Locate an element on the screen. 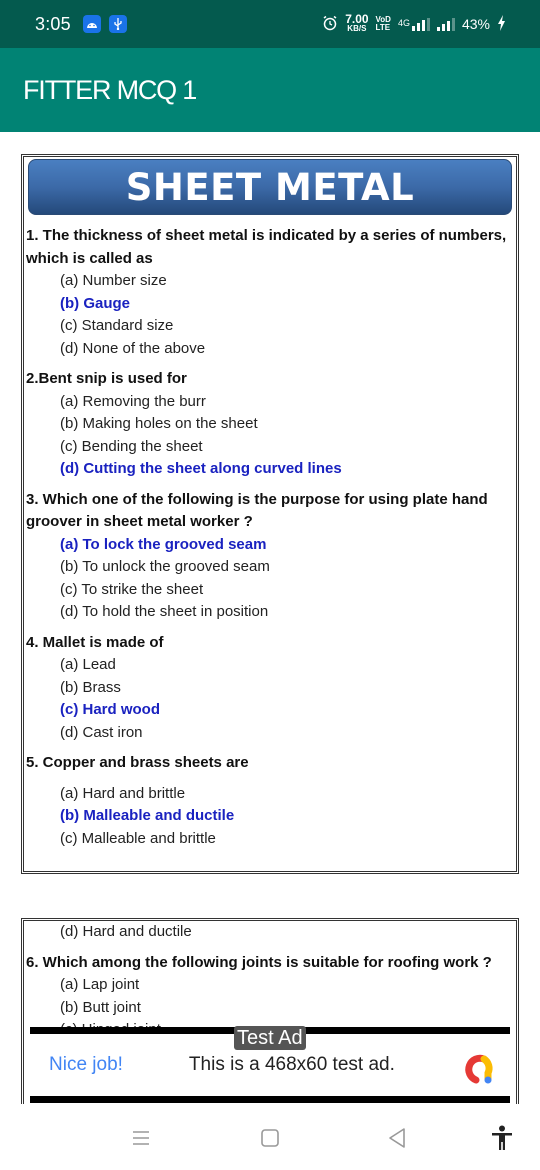 The width and height of the screenshot is (540, 1170). recents-icon is located at coordinates (141, 1138).